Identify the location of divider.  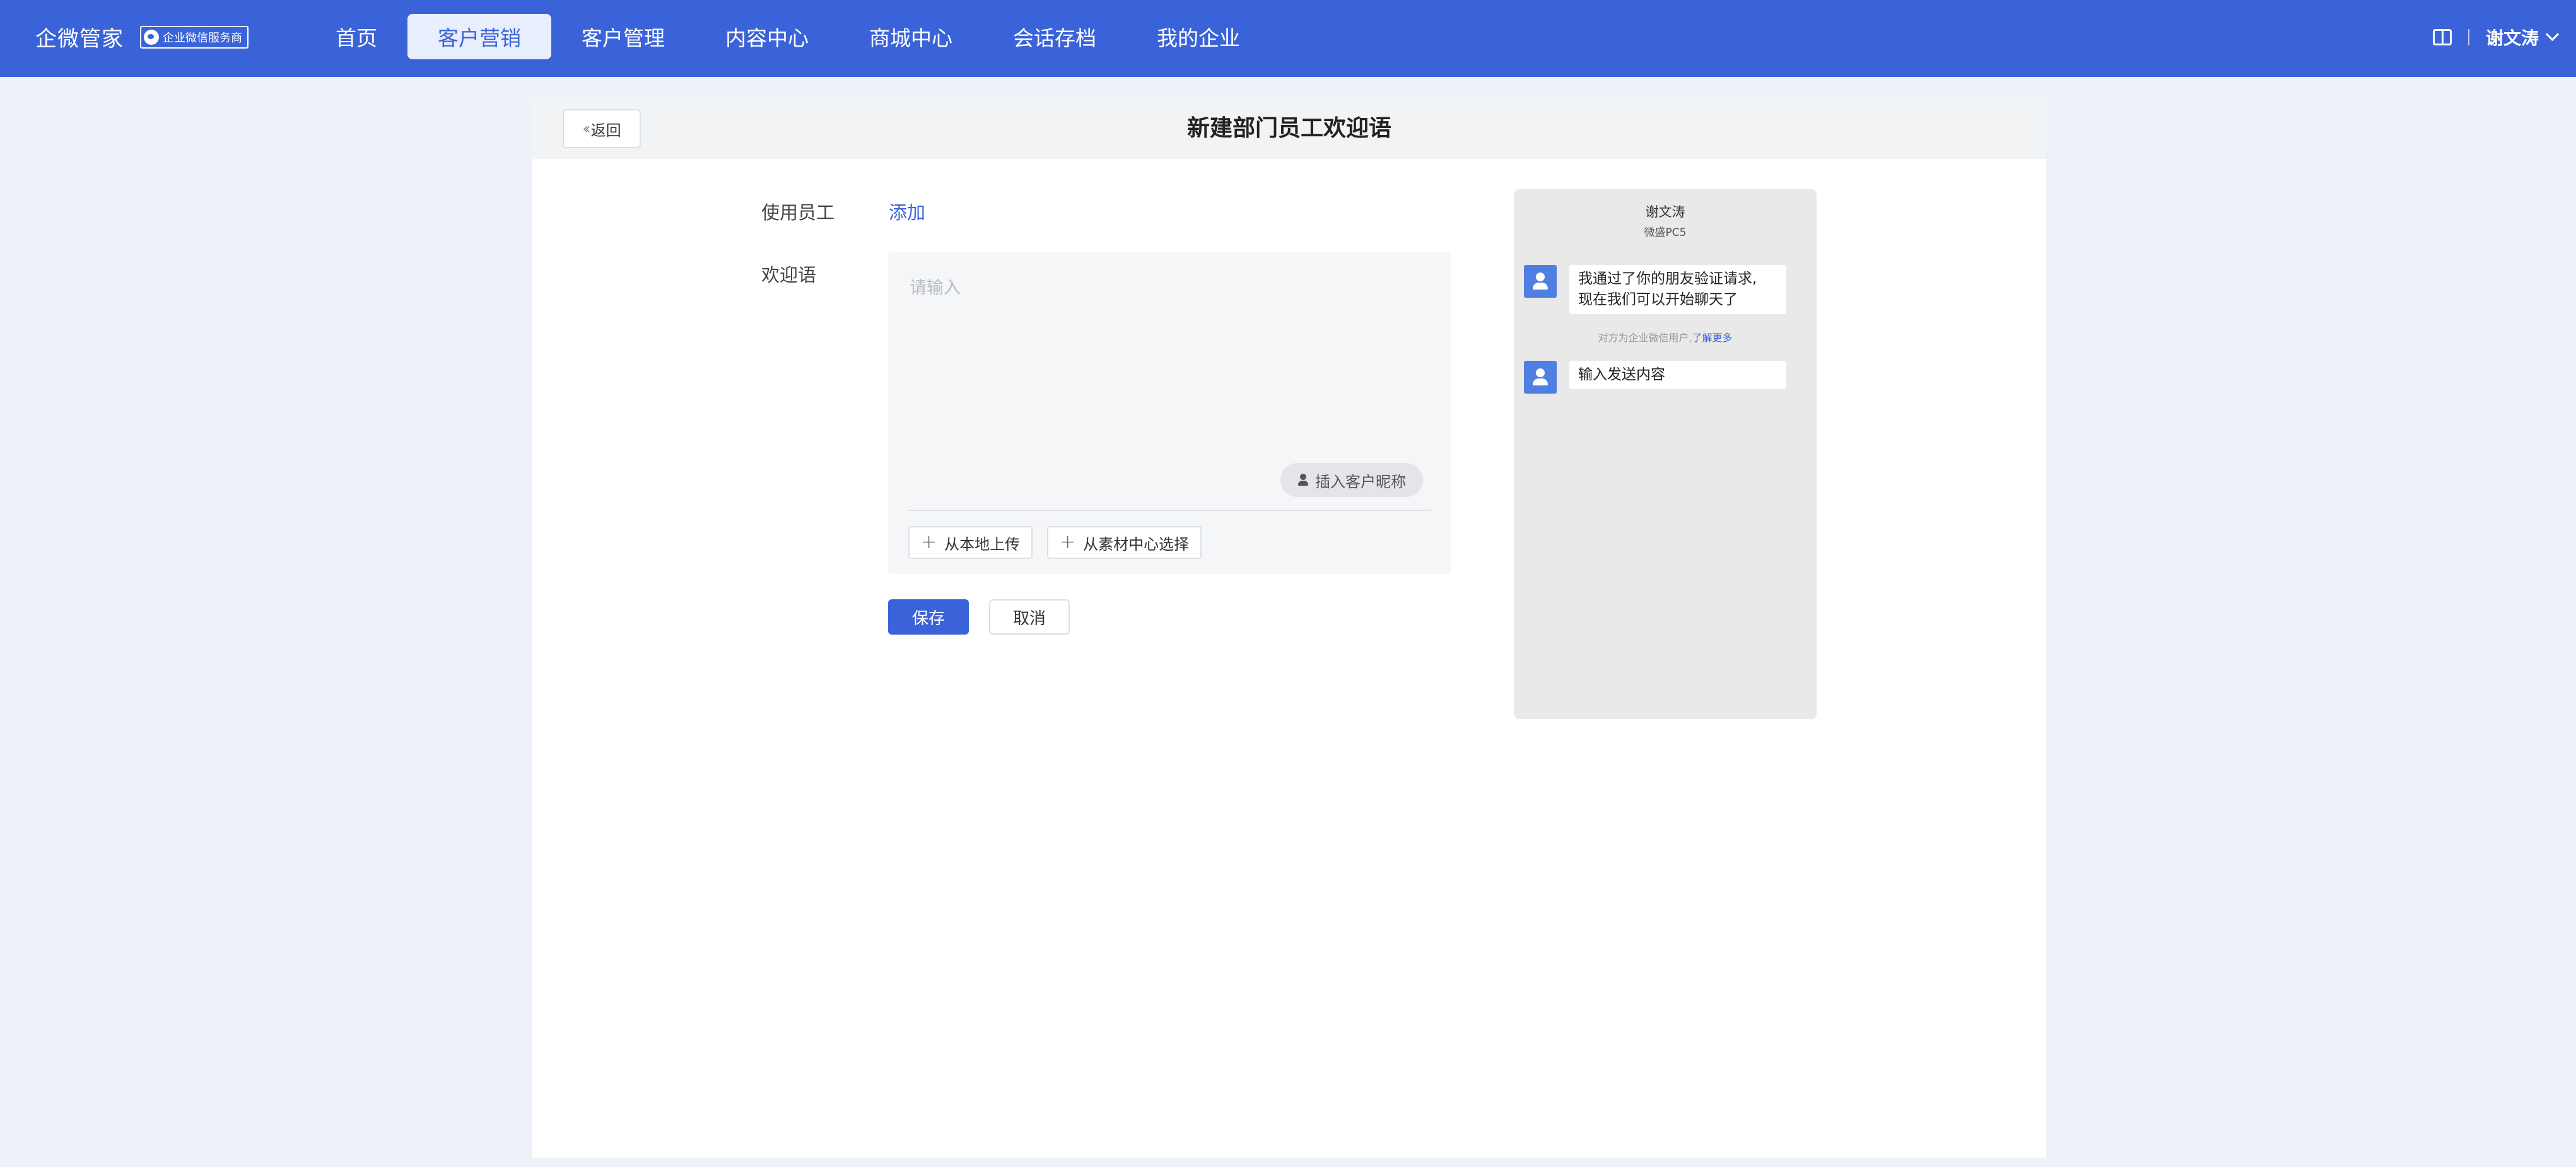
(2468, 36).